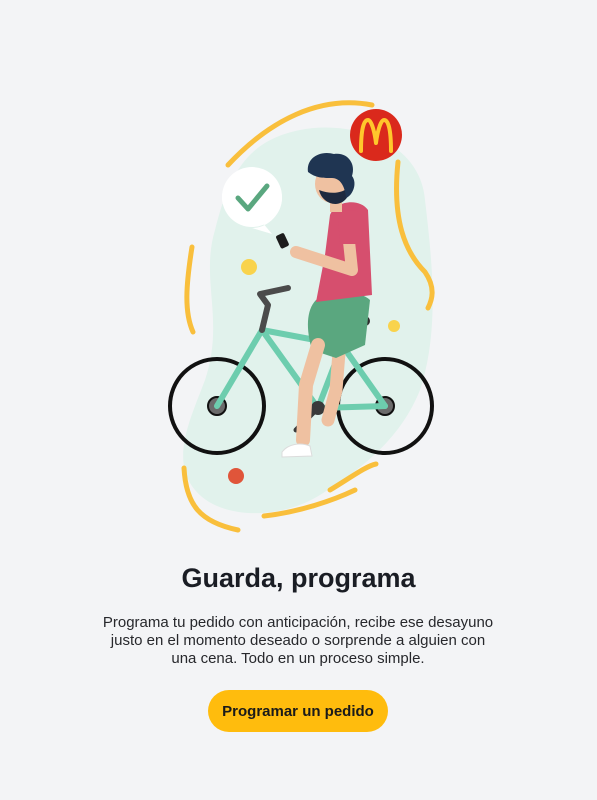 This screenshot has height=800, width=597. What do you see at coordinates (236, 476) in the screenshot?
I see `red-dot` at bounding box center [236, 476].